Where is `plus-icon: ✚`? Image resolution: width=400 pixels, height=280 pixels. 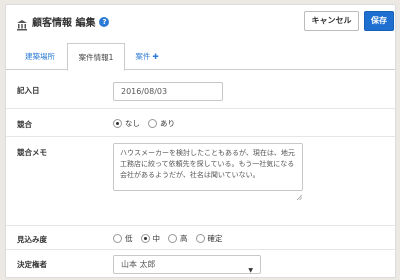
plus-icon: ✚ is located at coordinates (155, 56).